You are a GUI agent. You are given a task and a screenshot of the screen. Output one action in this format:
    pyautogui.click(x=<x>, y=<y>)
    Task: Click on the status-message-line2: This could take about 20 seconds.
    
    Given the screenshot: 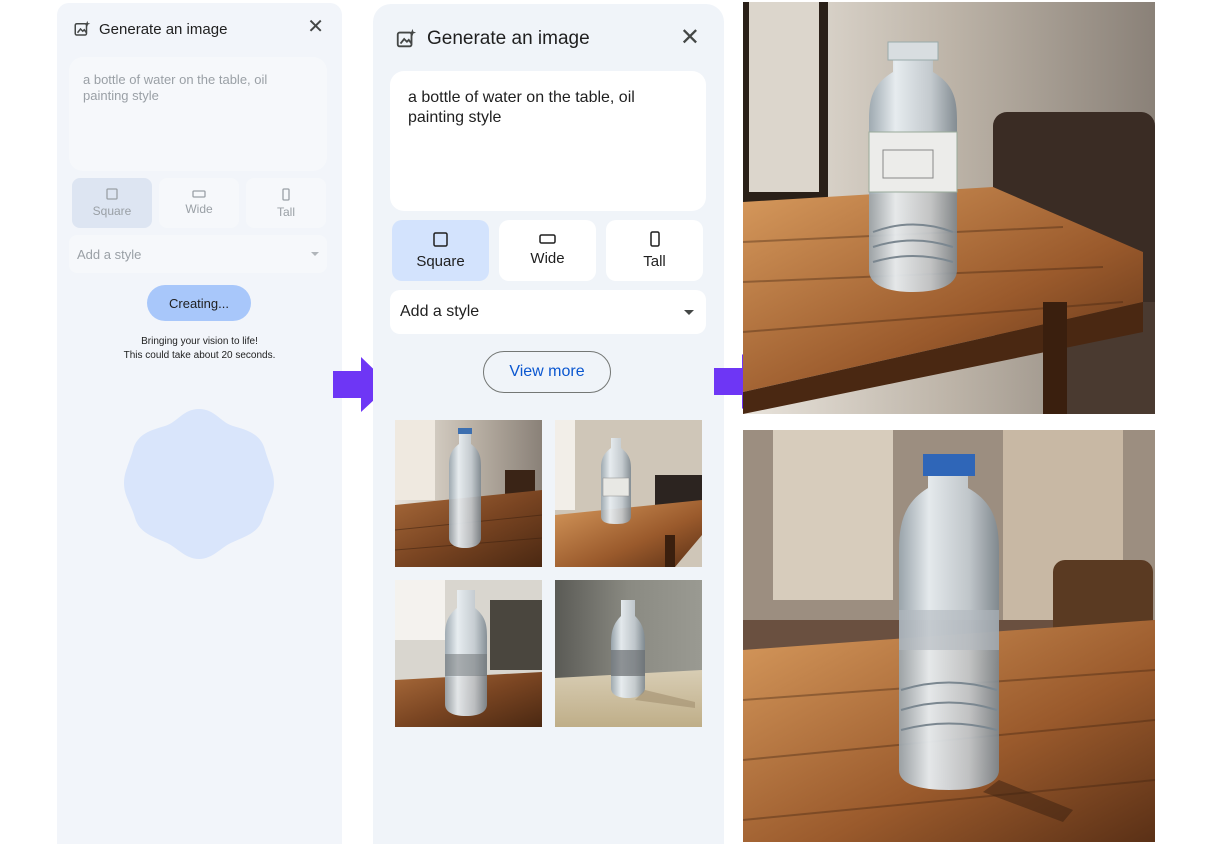 What is the action you would take?
    pyautogui.click(x=199, y=355)
    